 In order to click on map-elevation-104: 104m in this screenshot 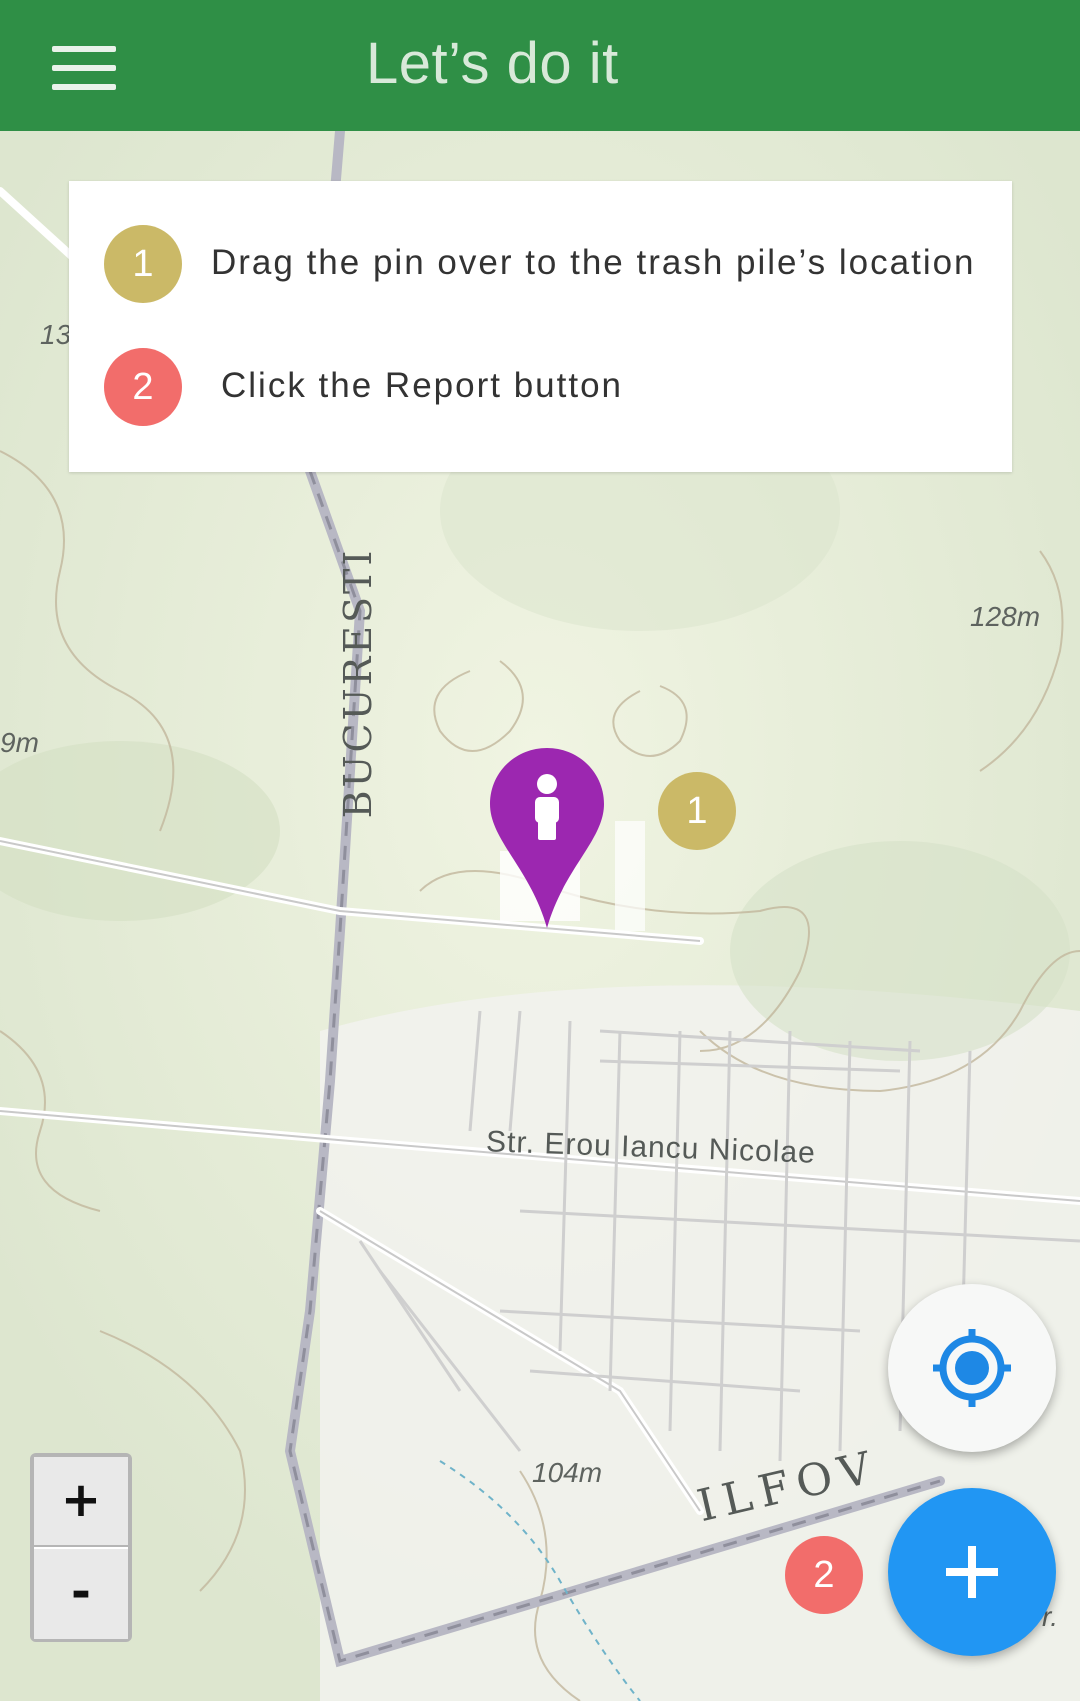, I will do `click(567, 1472)`.